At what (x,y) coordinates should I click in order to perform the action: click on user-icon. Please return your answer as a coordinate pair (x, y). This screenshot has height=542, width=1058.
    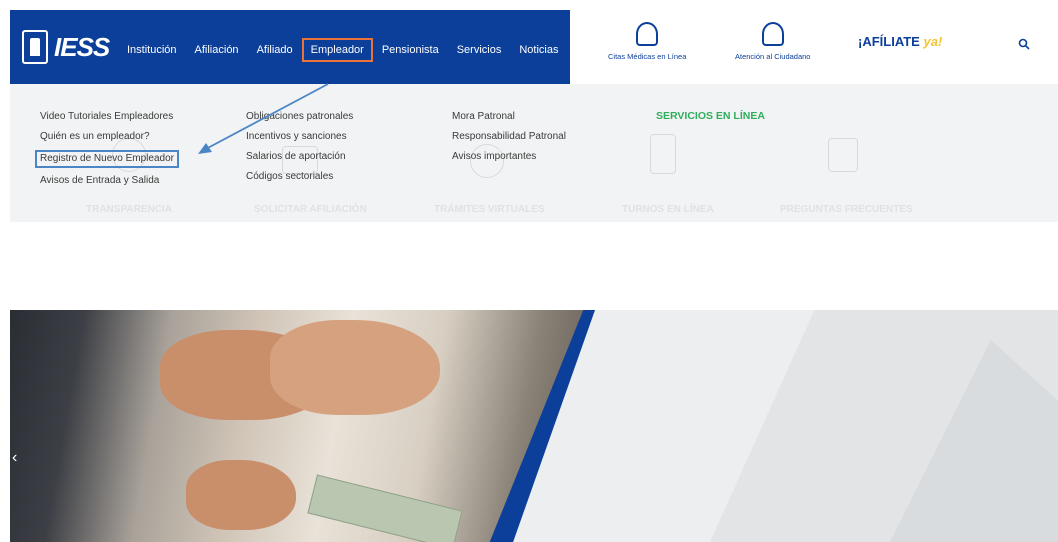
    Looking at the image, I should click on (772, 34).